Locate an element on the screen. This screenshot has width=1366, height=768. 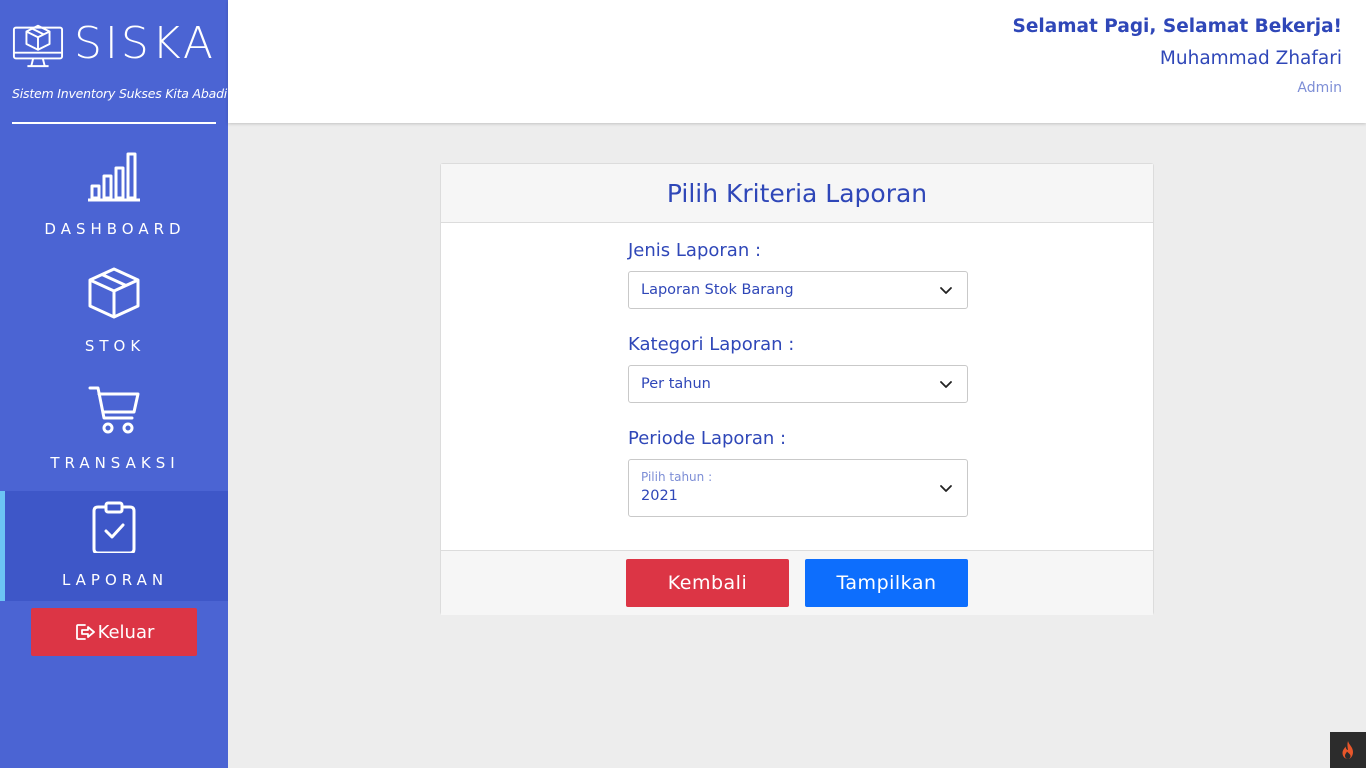
sidebar-item-transaksi: TRANSAKSI is located at coordinates (114, 429).